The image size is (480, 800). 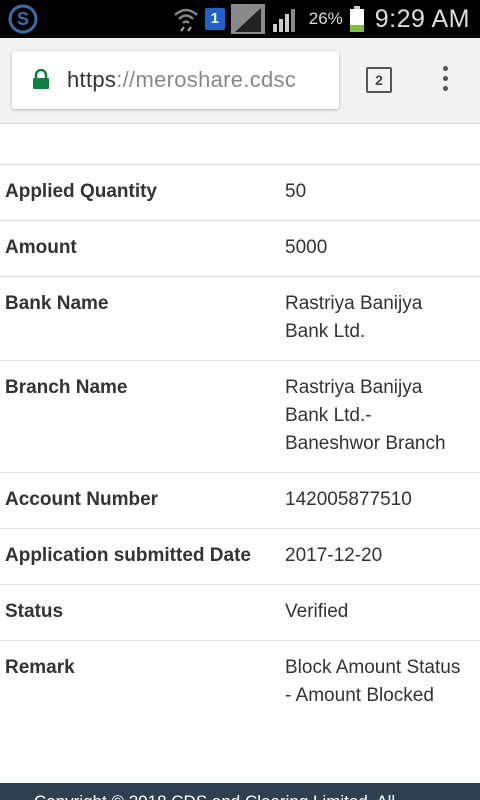 I want to click on detail-row-status: Status Verified, so click(x=240, y=613).